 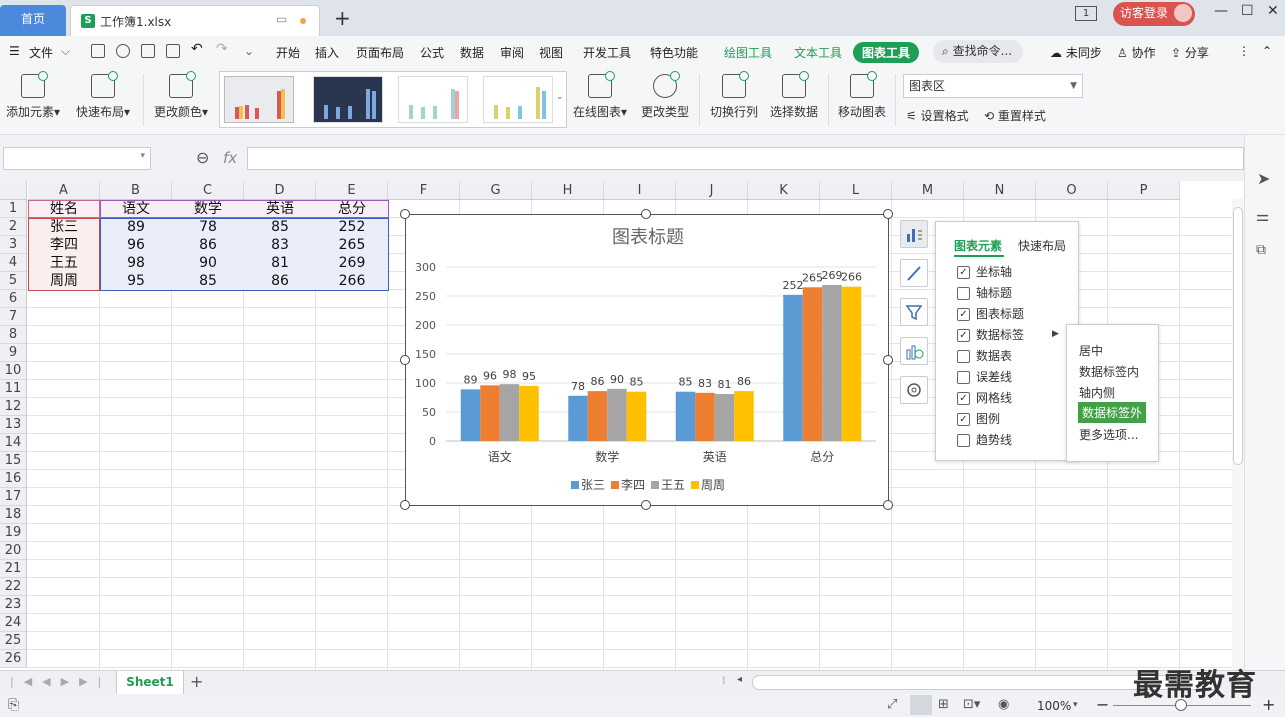 I want to click on fx-icon: fx, so click(x=230, y=158).